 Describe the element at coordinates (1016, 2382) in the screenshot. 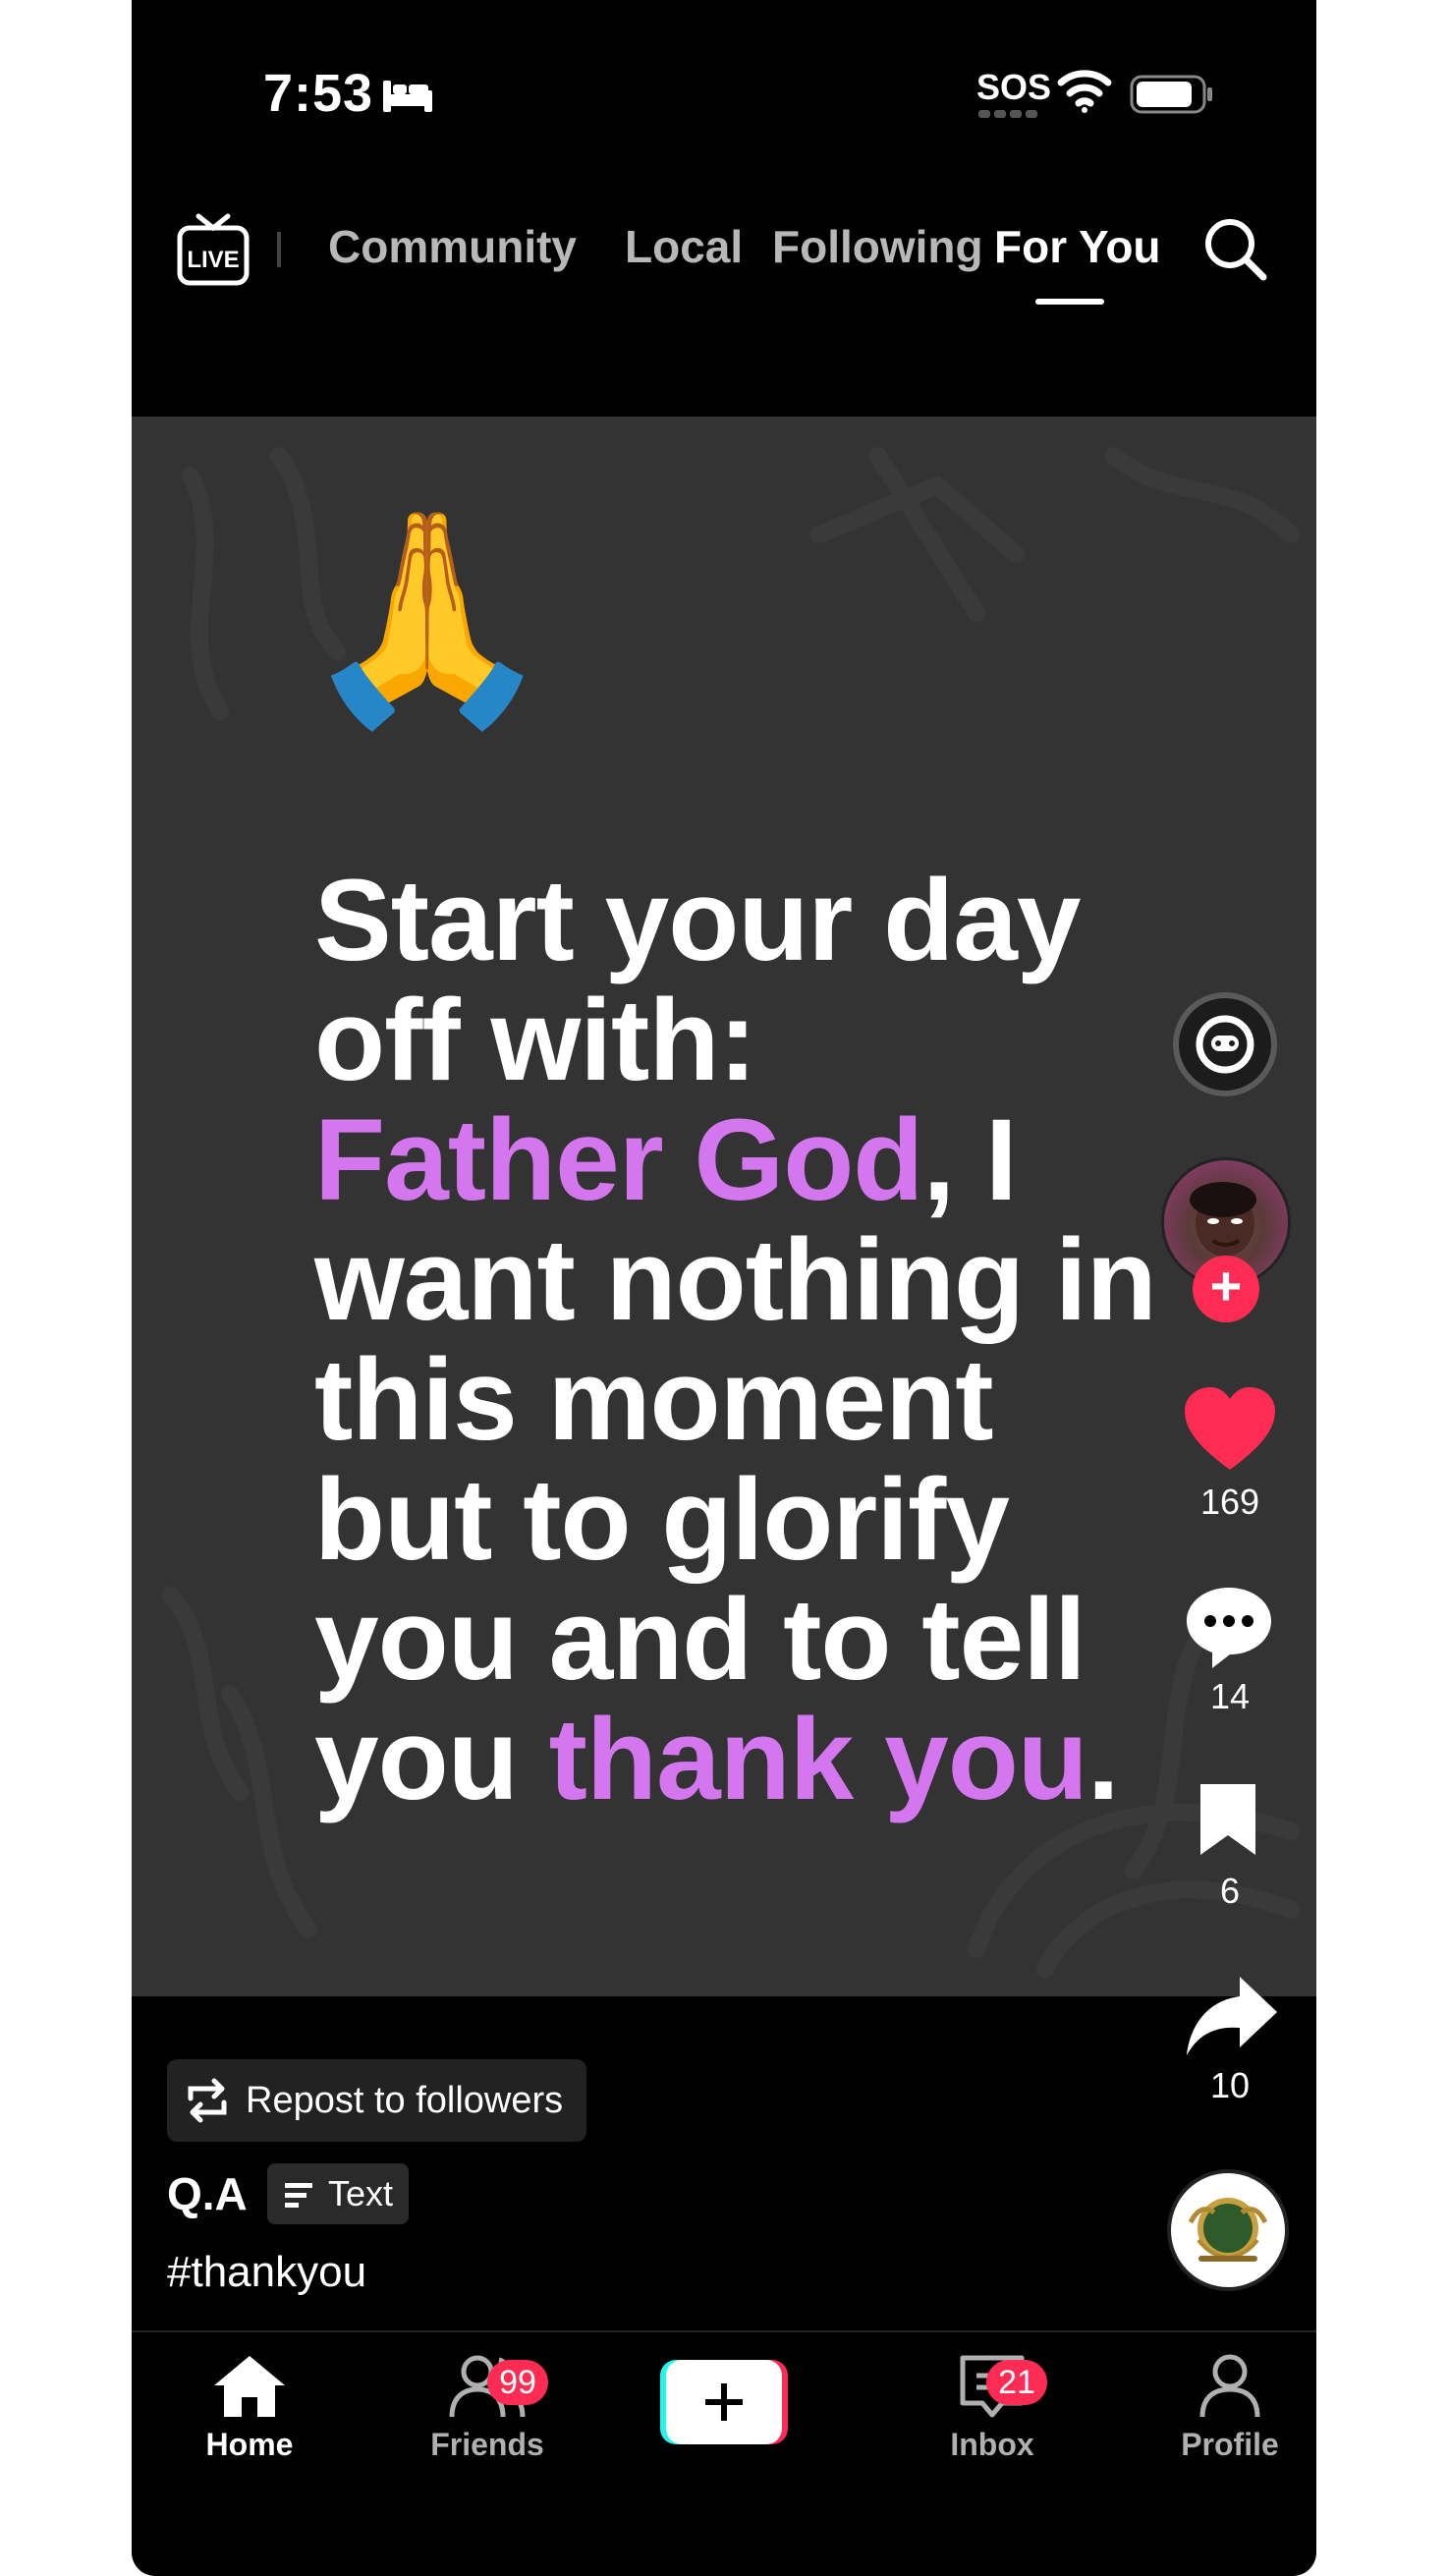

I see `inbox-notification-badge: 21` at that location.